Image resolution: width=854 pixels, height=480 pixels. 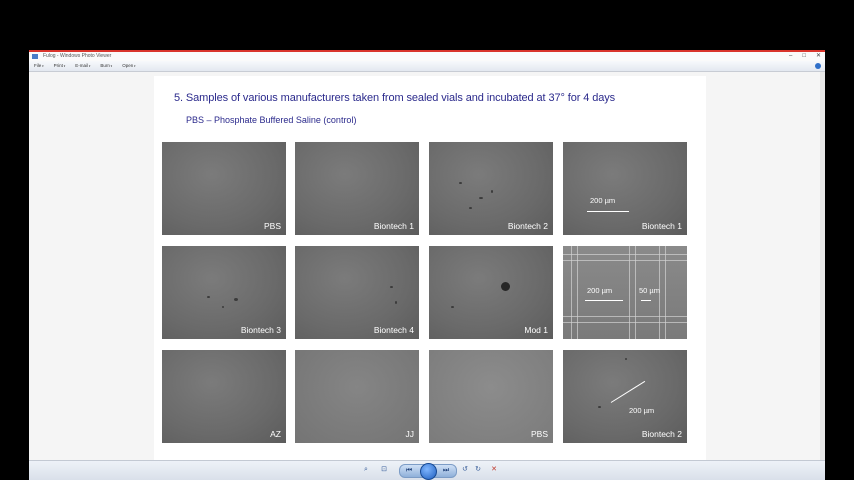 I want to click on title-bar: Fulog - Windows Photo Viewer – □ ✕, so click(x=427, y=56).